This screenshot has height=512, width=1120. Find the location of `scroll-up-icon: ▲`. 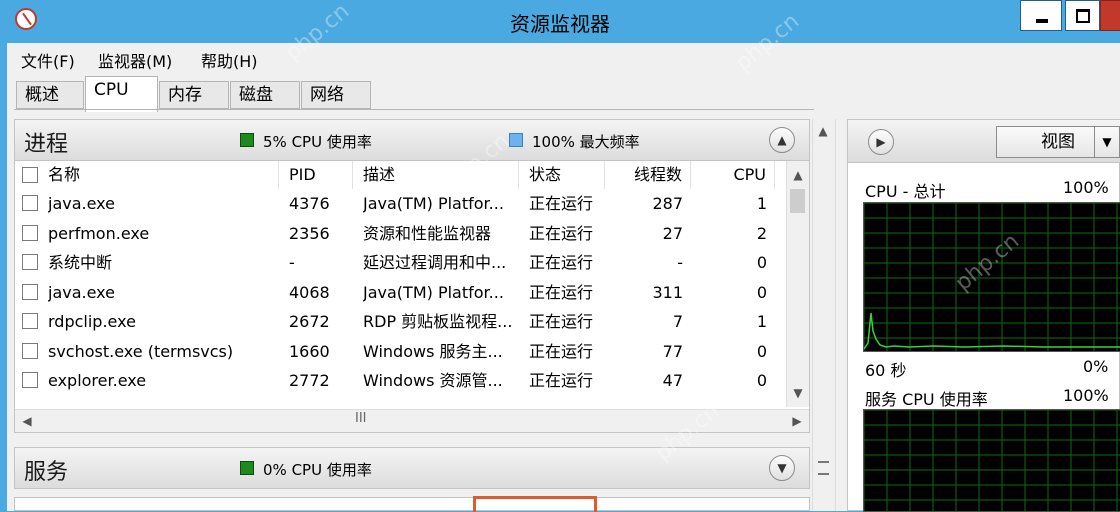

scroll-up-icon: ▲ is located at coordinates (798, 175).